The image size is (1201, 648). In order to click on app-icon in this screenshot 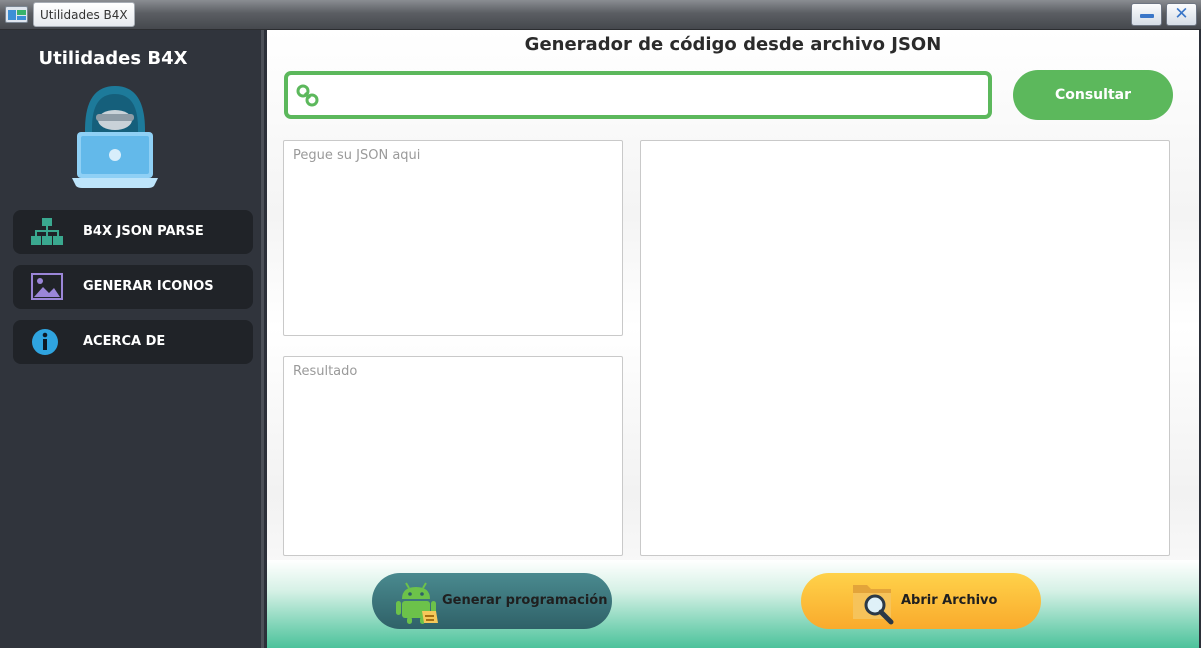, I will do `click(16, 14)`.